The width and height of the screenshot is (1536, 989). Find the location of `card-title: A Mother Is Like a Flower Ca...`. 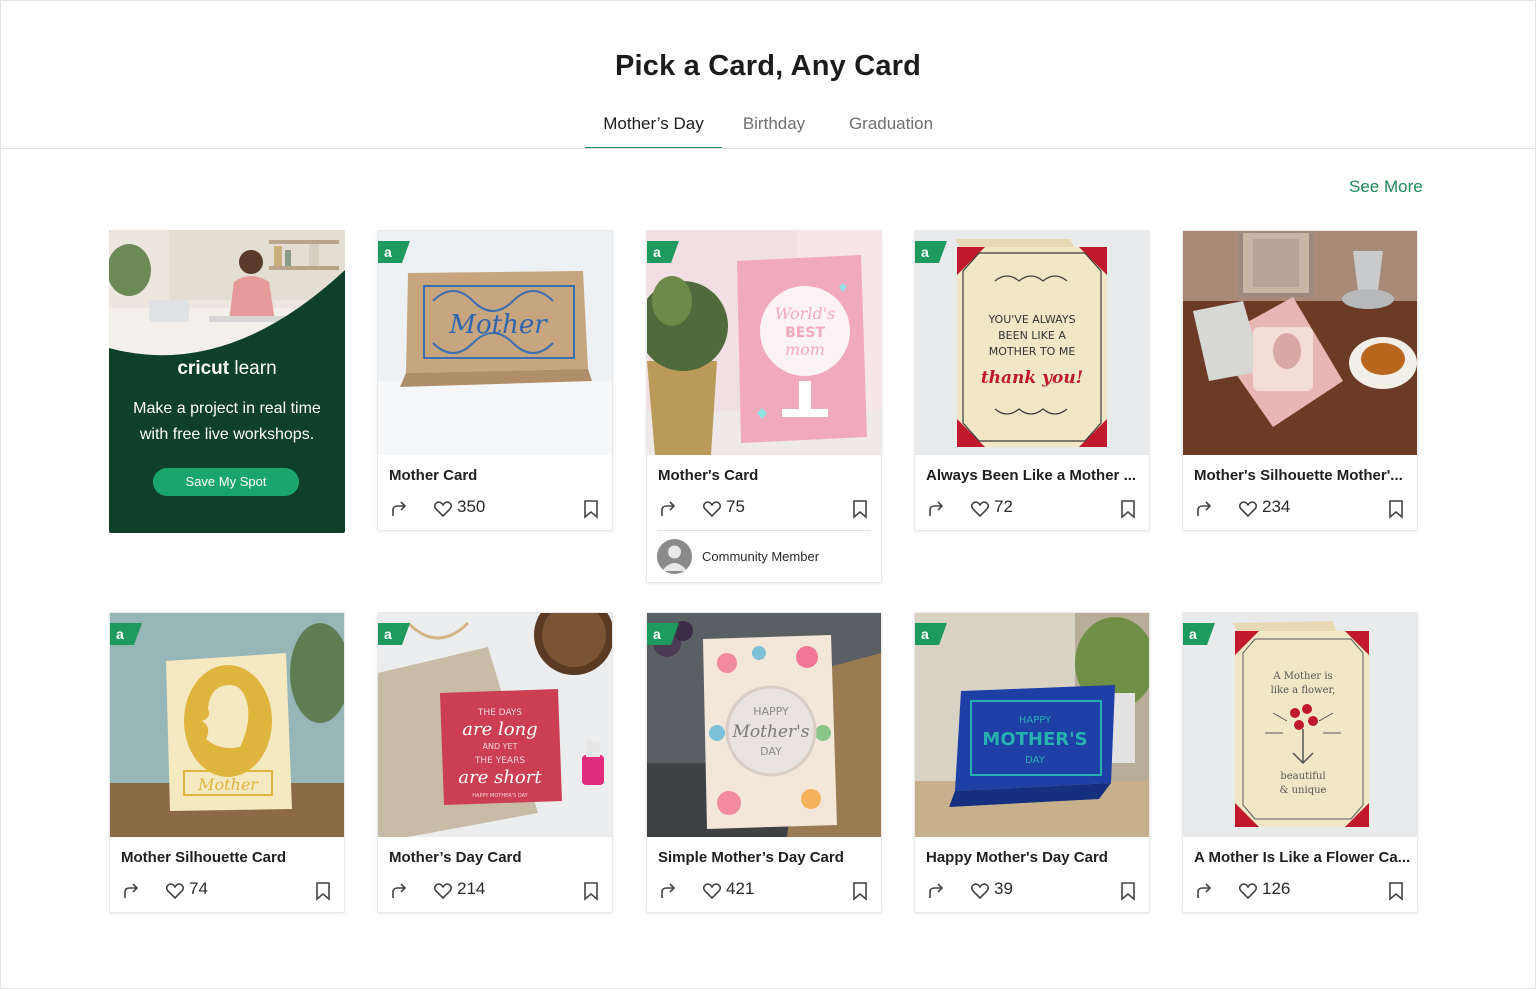

card-title: A Mother Is Like a Flower Ca... is located at coordinates (1300, 856).